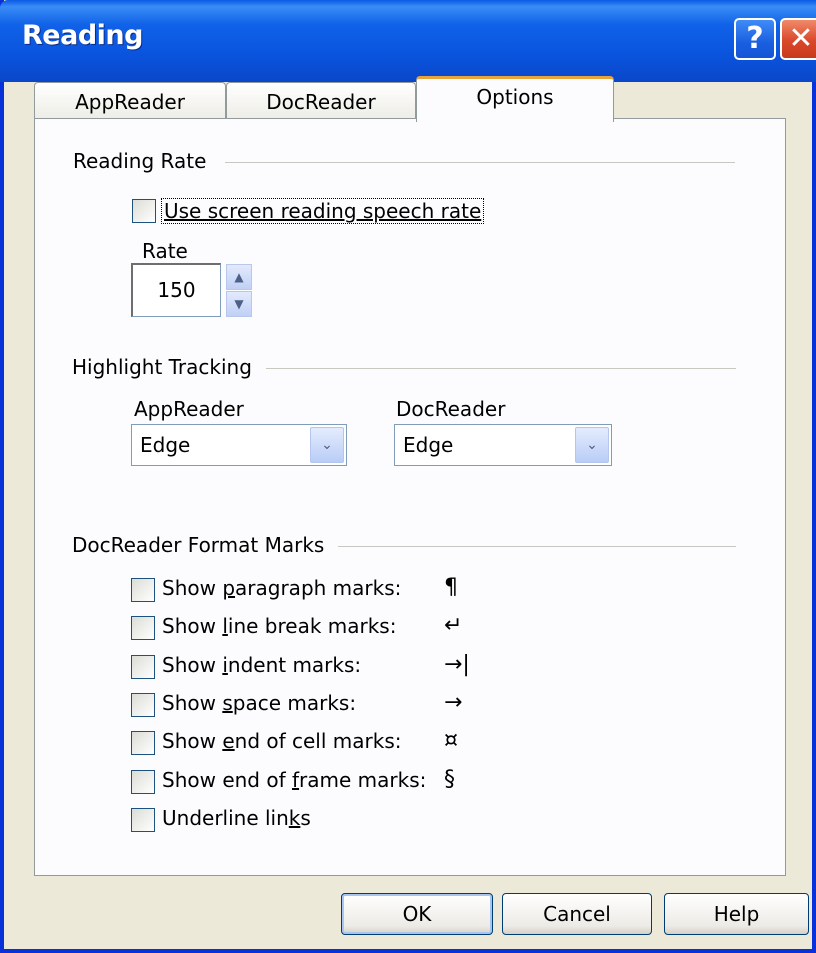 Image resolution: width=816 pixels, height=953 pixels. What do you see at coordinates (294, 818) in the screenshot?
I see `format-mark-access-key: k` at bounding box center [294, 818].